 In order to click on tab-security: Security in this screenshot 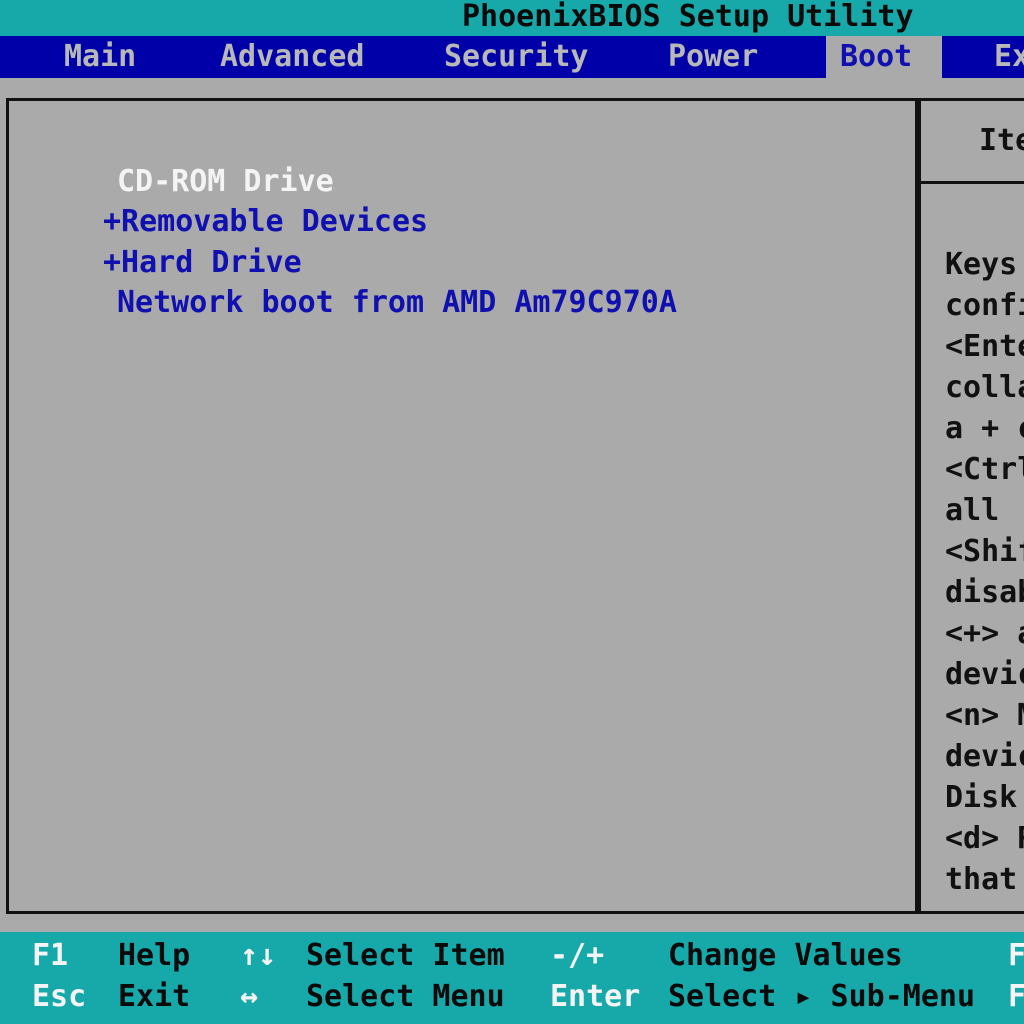, I will do `click(516, 57)`.